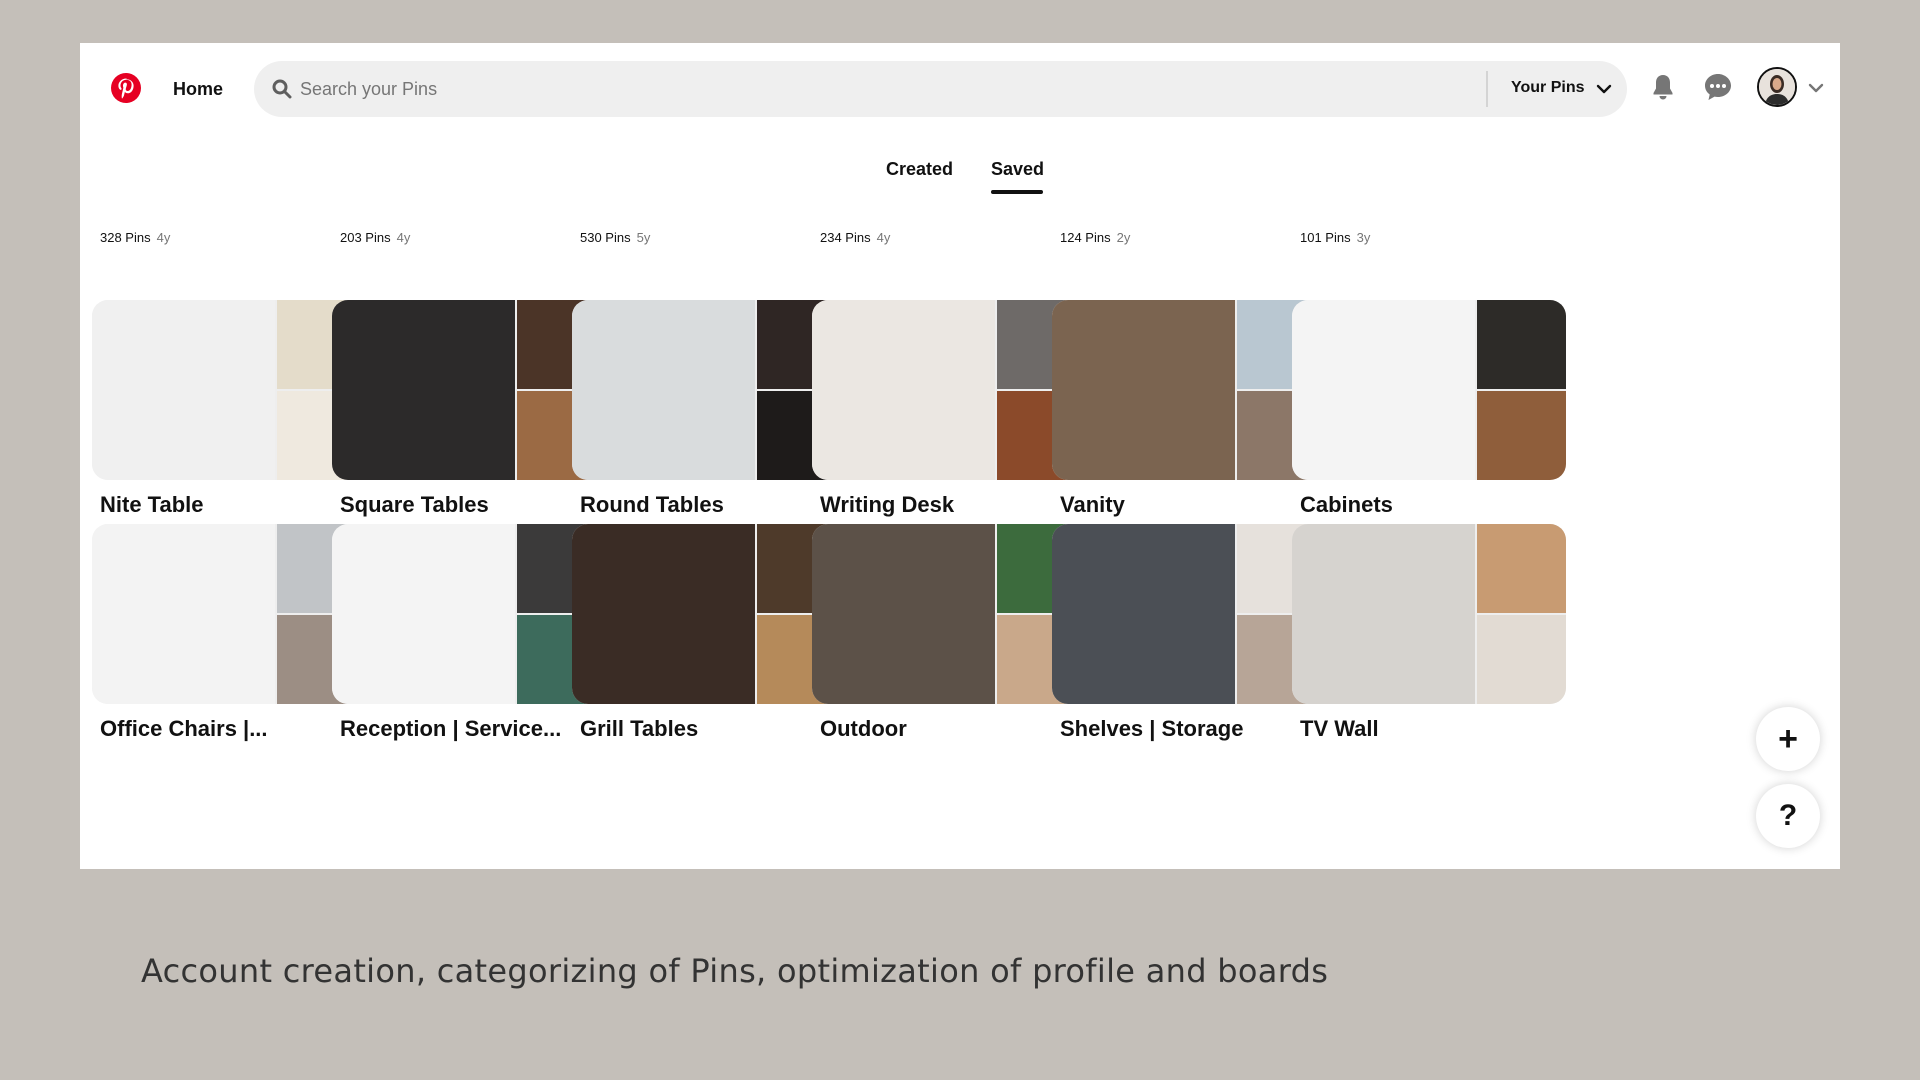 The height and width of the screenshot is (1080, 1920). I want to click on board-card: Vanity130 Pins4y, so click(1189, 420).